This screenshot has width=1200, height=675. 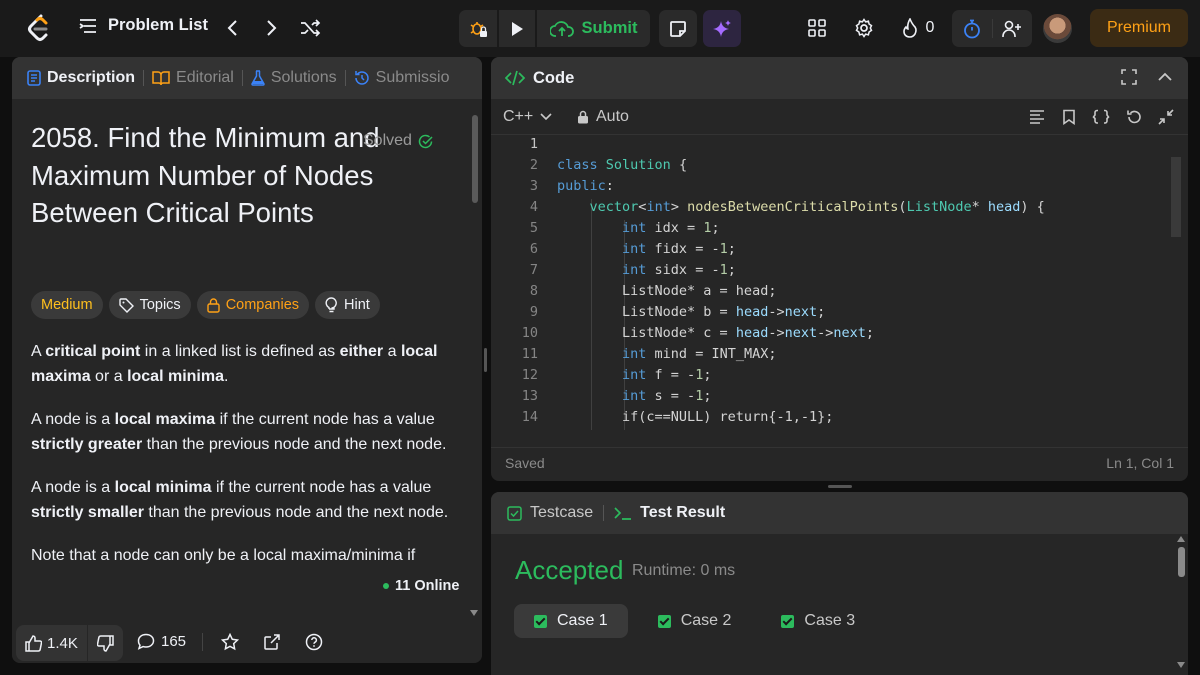 I want to click on submit-button: Submit, so click(x=593, y=28).